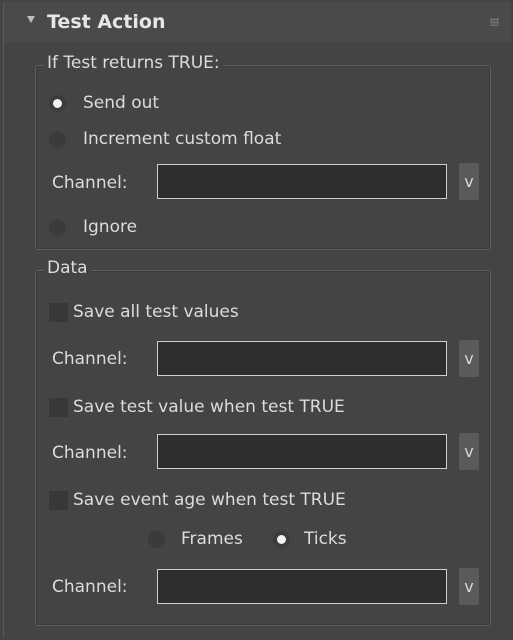 The width and height of the screenshot is (513, 640). I want to click on checkbox-label: Save test value when test TRUE, so click(209, 407).